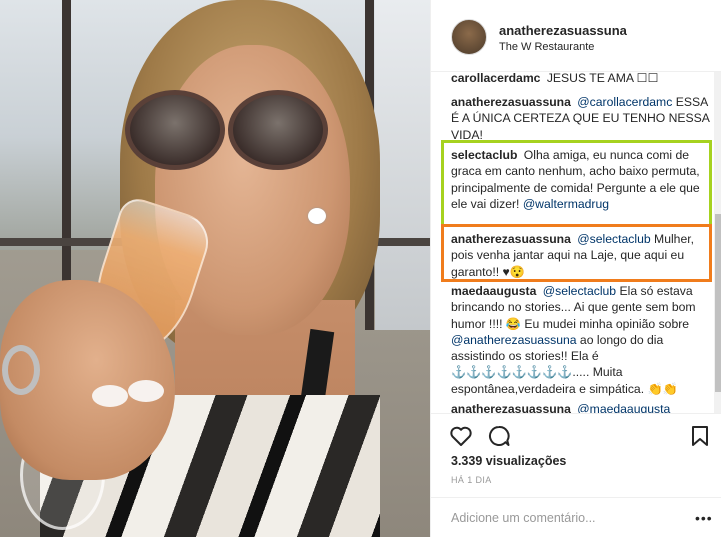 The height and width of the screenshot is (537, 721). Describe the element at coordinates (317, 216) in the screenshot. I see `earring` at that location.